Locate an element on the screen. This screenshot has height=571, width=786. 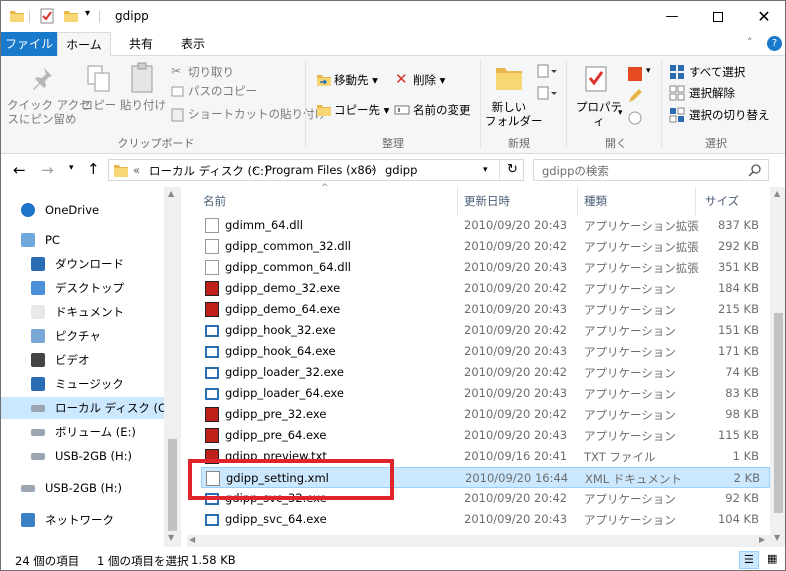
search-icon is located at coordinates (755, 170).